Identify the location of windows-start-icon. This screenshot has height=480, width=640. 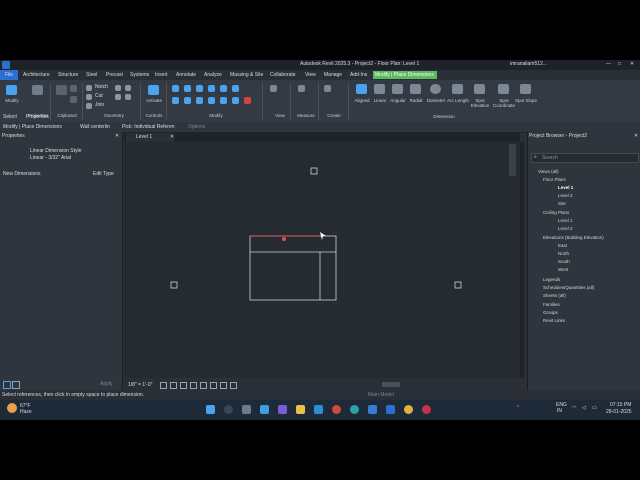
(210, 409).